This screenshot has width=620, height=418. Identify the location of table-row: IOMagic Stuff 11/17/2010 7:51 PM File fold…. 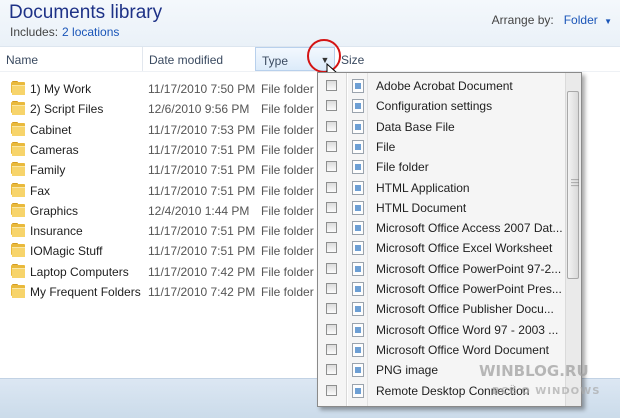
(160, 250).